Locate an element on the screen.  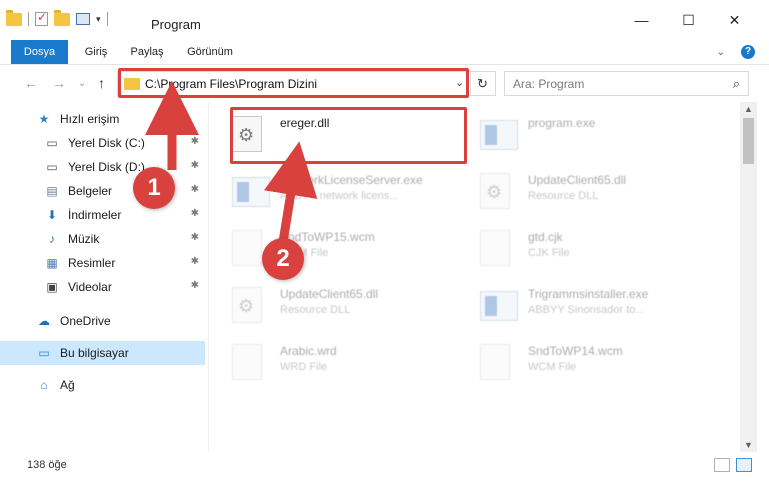
tab-home: Giriş is located at coordinates (96, 52).